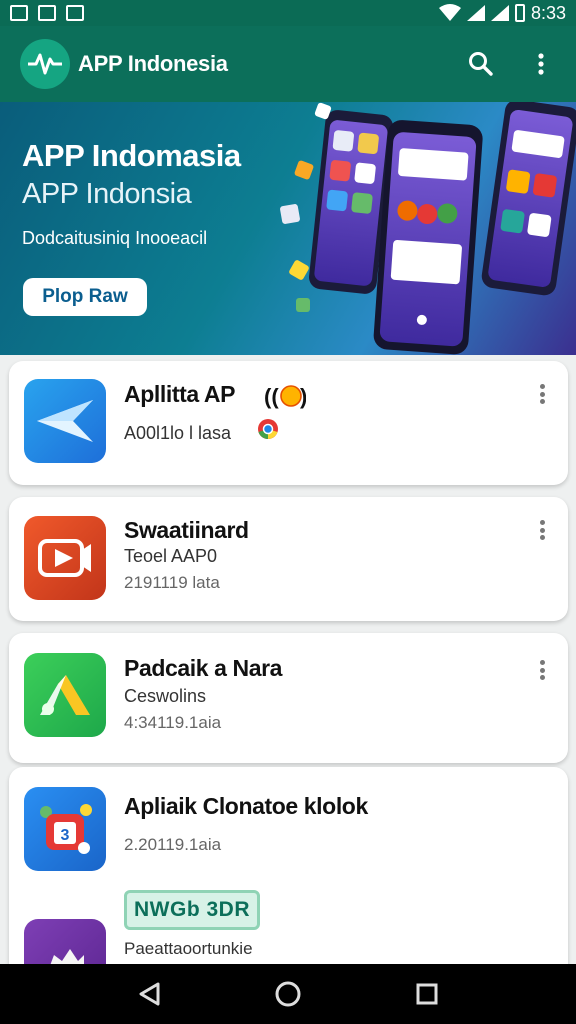 This screenshot has height=1024, width=576. Describe the element at coordinates (288, 64) in the screenshot. I see `app-bar: APP Indonesia` at that location.